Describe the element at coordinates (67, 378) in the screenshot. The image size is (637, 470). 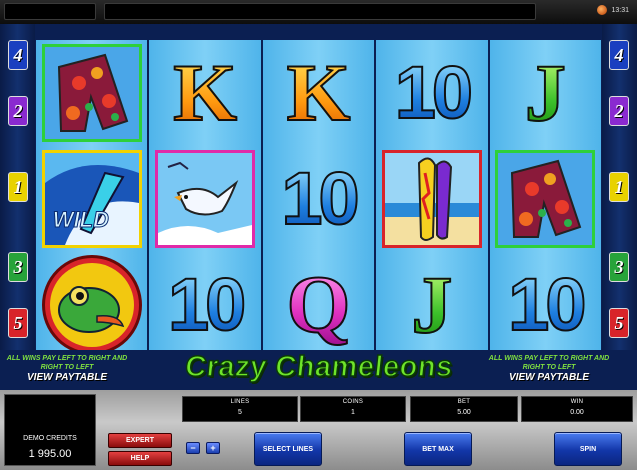
I see `view-paytable-link-left: View Paytable` at that location.